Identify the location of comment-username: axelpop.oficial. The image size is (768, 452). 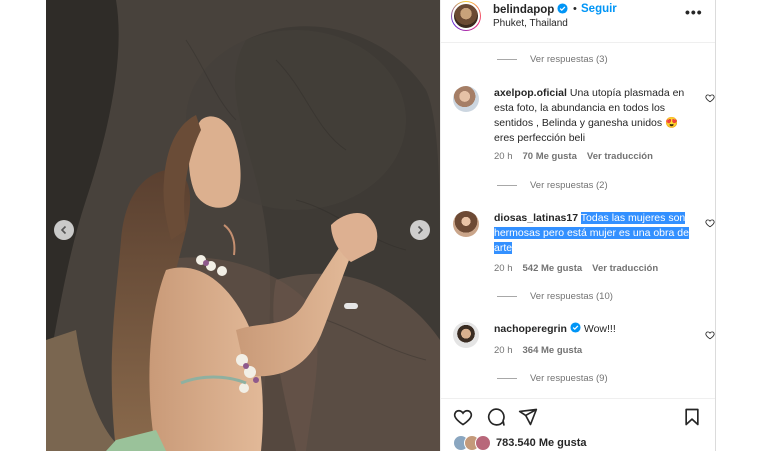
(530, 93).